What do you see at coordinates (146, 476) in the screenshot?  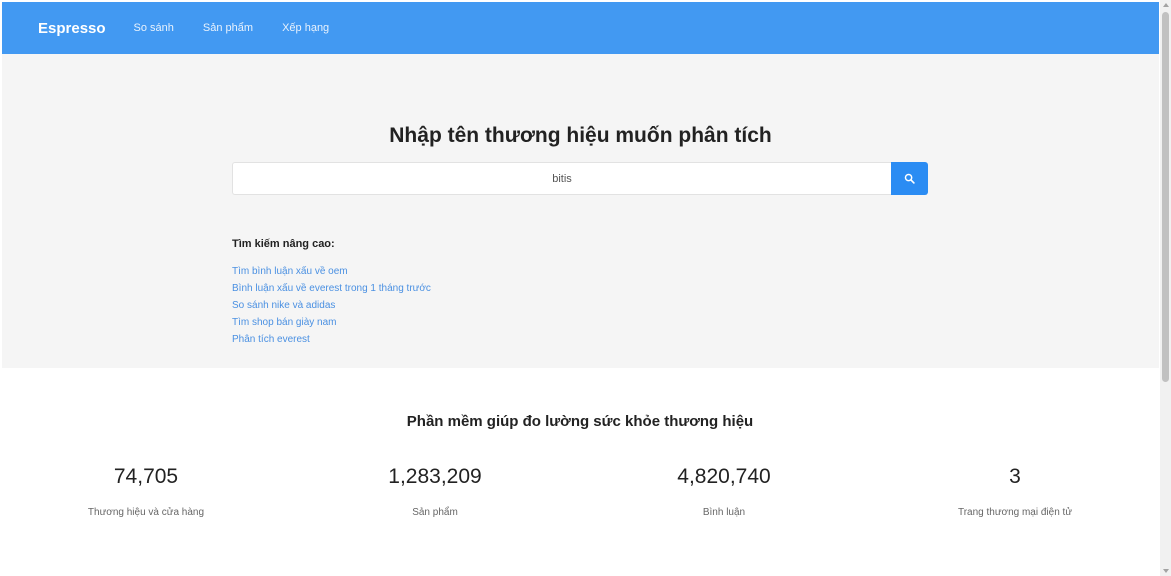 I see `stat-value: 74,705` at bounding box center [146, 476].